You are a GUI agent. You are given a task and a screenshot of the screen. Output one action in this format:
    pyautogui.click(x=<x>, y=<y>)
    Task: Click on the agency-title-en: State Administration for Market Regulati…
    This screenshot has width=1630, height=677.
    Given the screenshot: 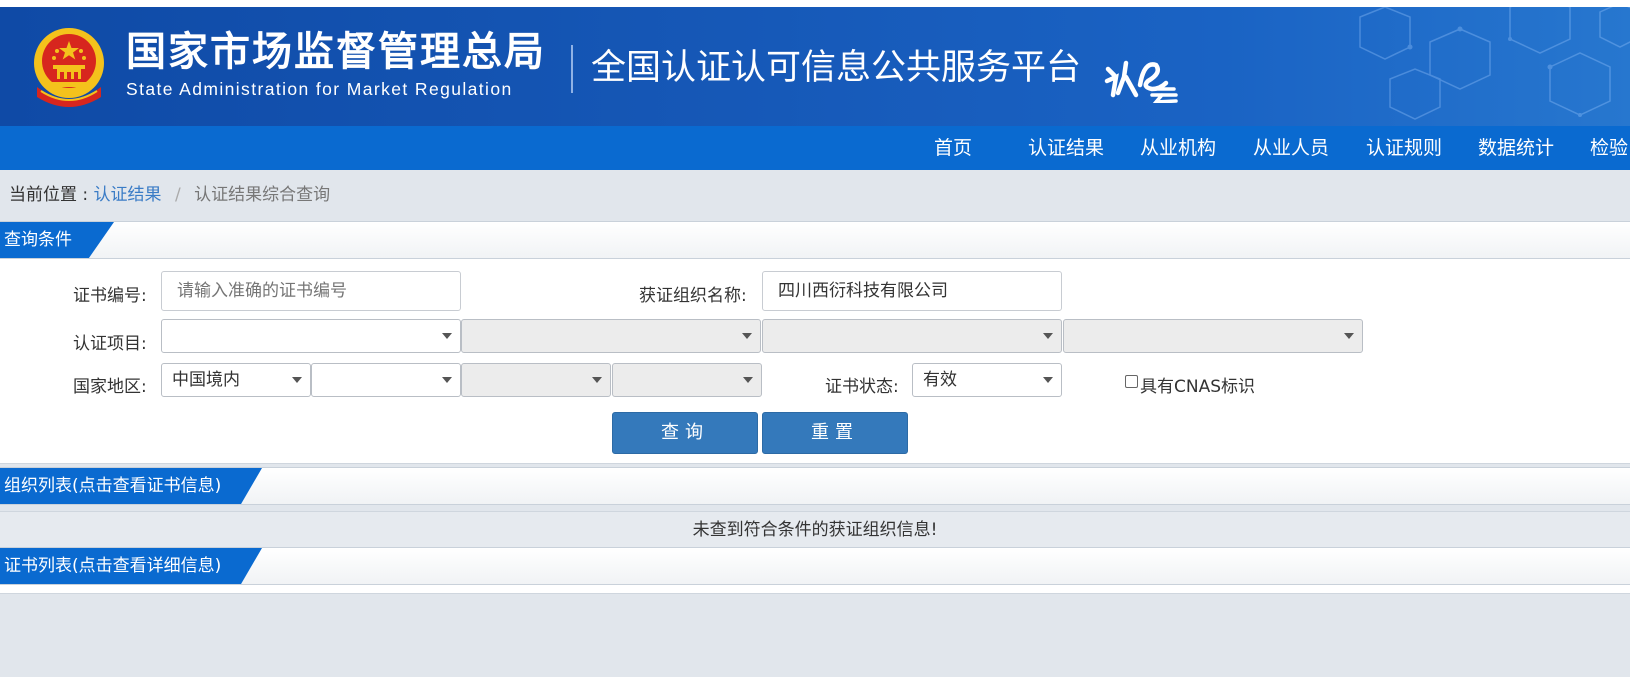 What is the action you would take?
    pyautogui.click(x=319, y=89)
    